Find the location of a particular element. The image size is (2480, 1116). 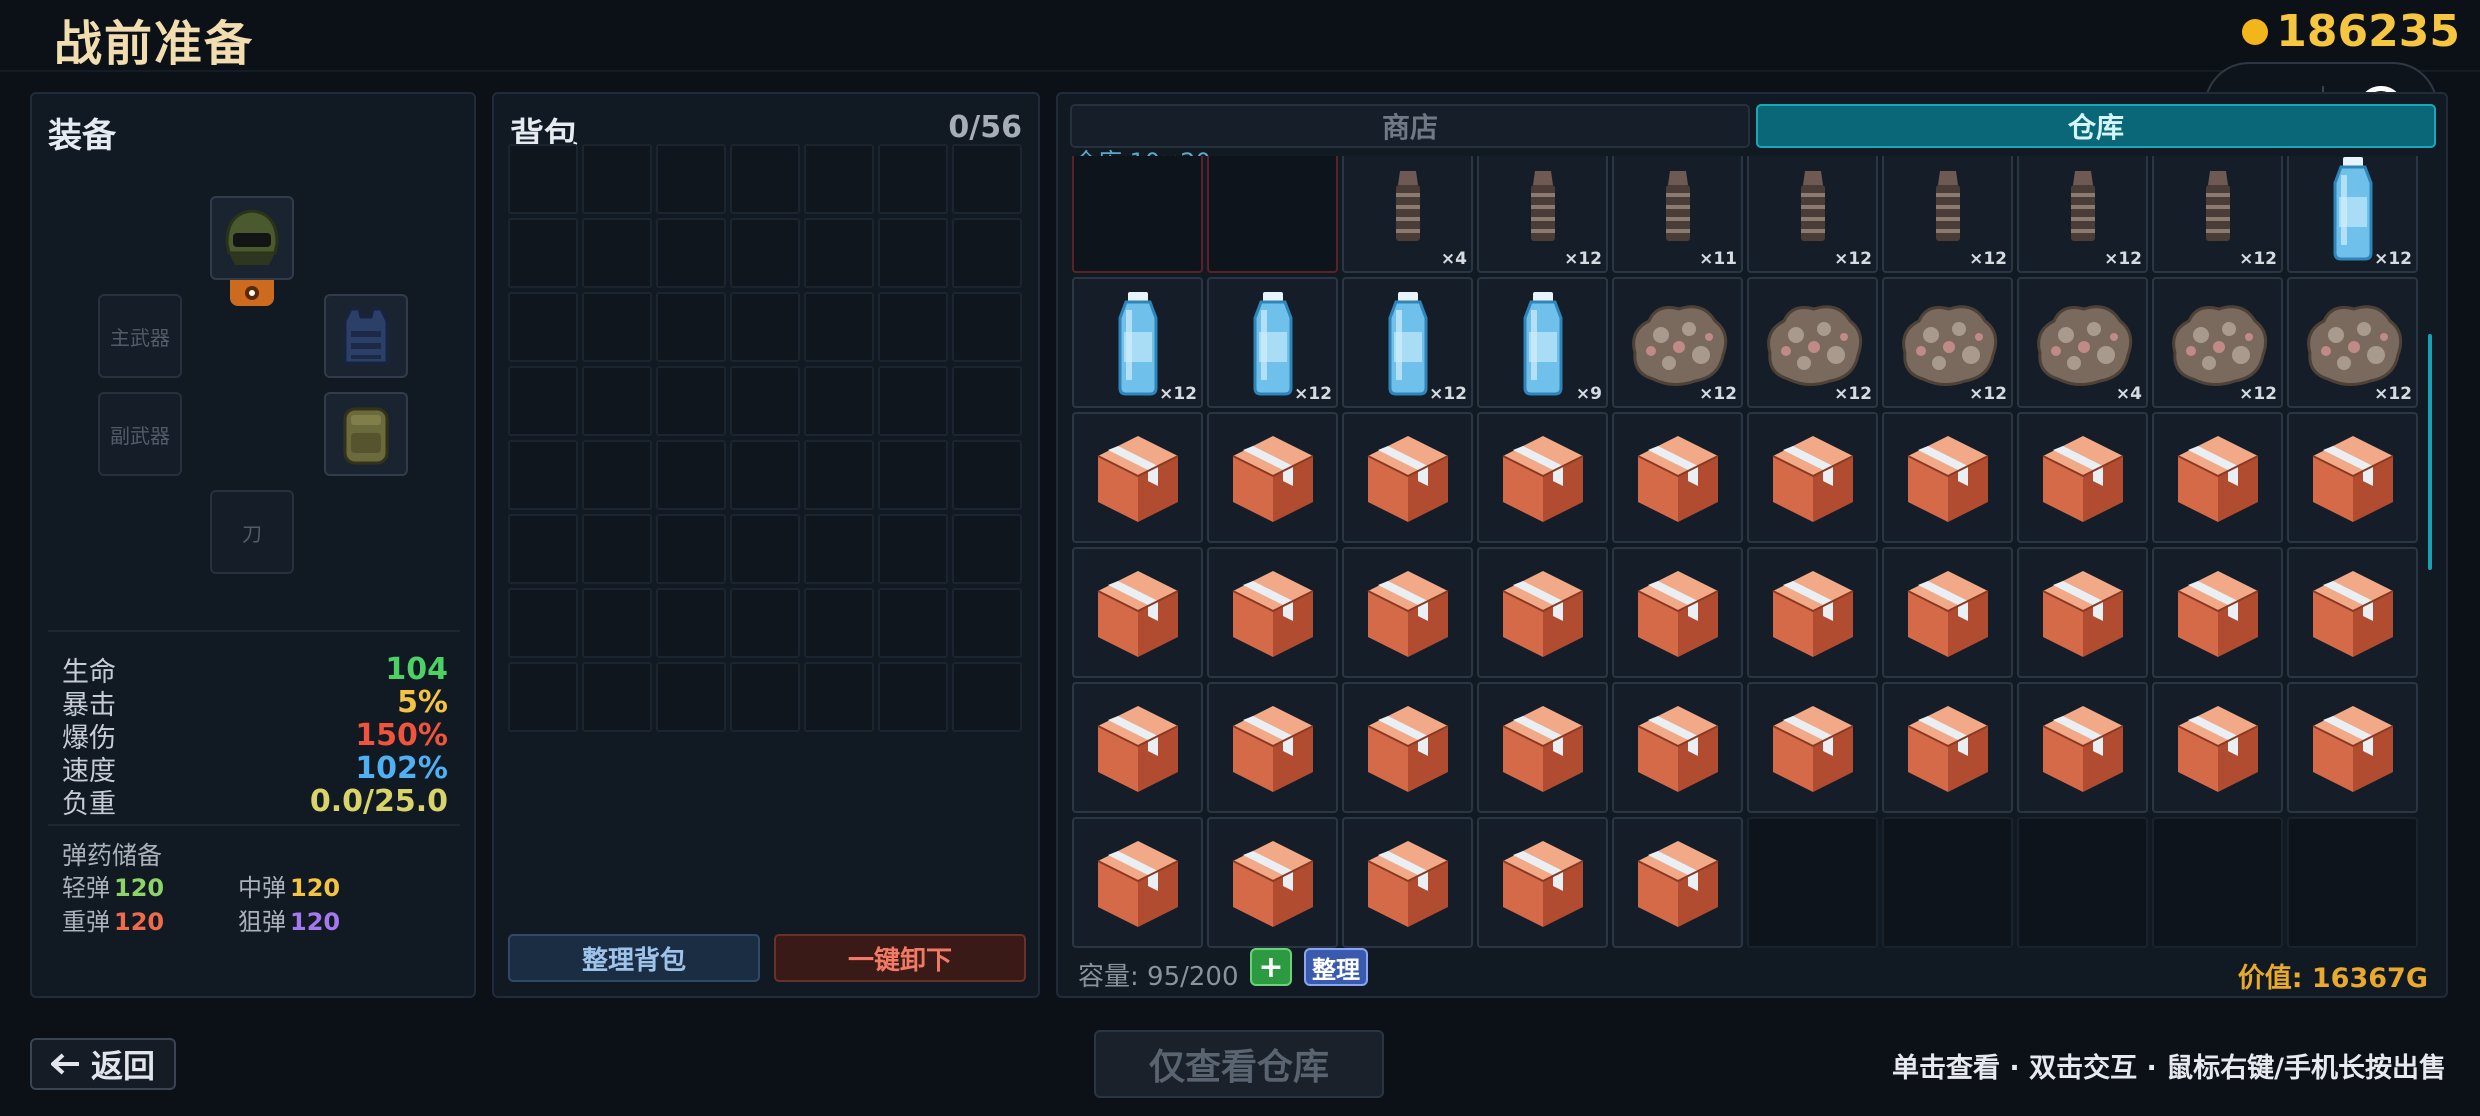

warehouse-scrollbar is located at coordinates (2430, 452).